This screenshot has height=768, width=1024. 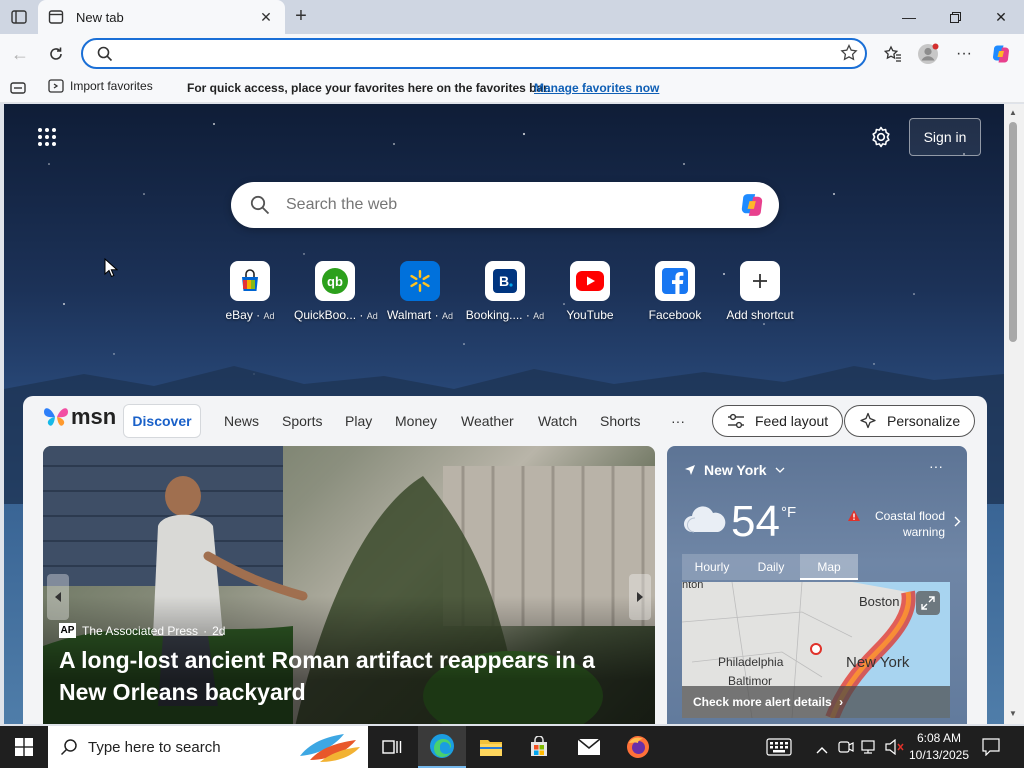 I want to click on msn-logo: msn, so click(x=79, y=417).